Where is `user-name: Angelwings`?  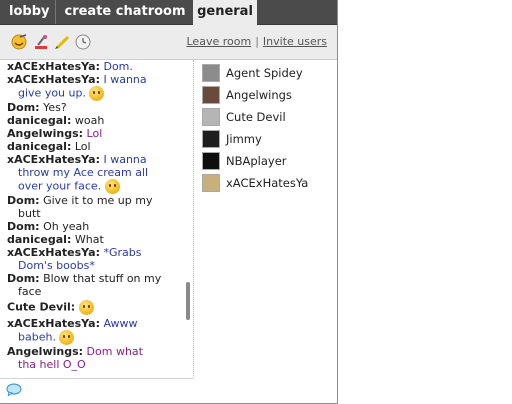
user-name: Angelwings is located at coordinates (259, 95).